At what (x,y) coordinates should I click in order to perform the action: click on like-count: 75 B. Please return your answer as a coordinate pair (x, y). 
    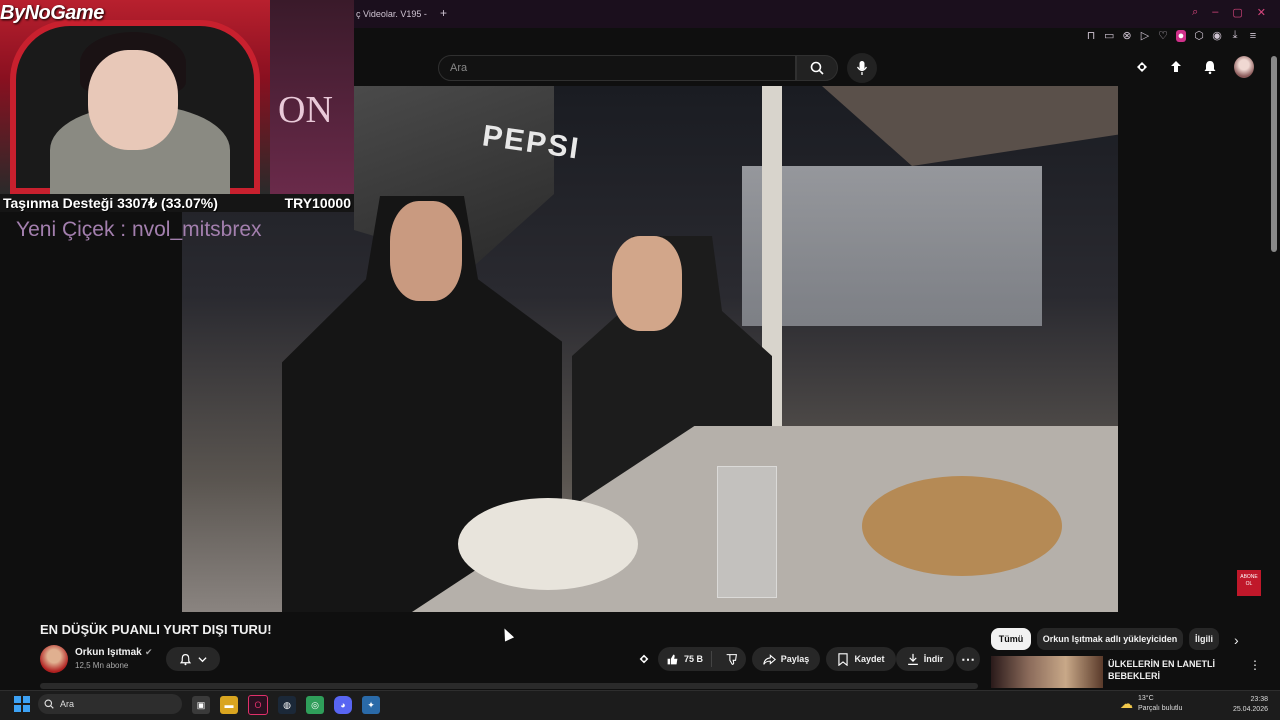
    Looking at the image, I should click on (694, 659).